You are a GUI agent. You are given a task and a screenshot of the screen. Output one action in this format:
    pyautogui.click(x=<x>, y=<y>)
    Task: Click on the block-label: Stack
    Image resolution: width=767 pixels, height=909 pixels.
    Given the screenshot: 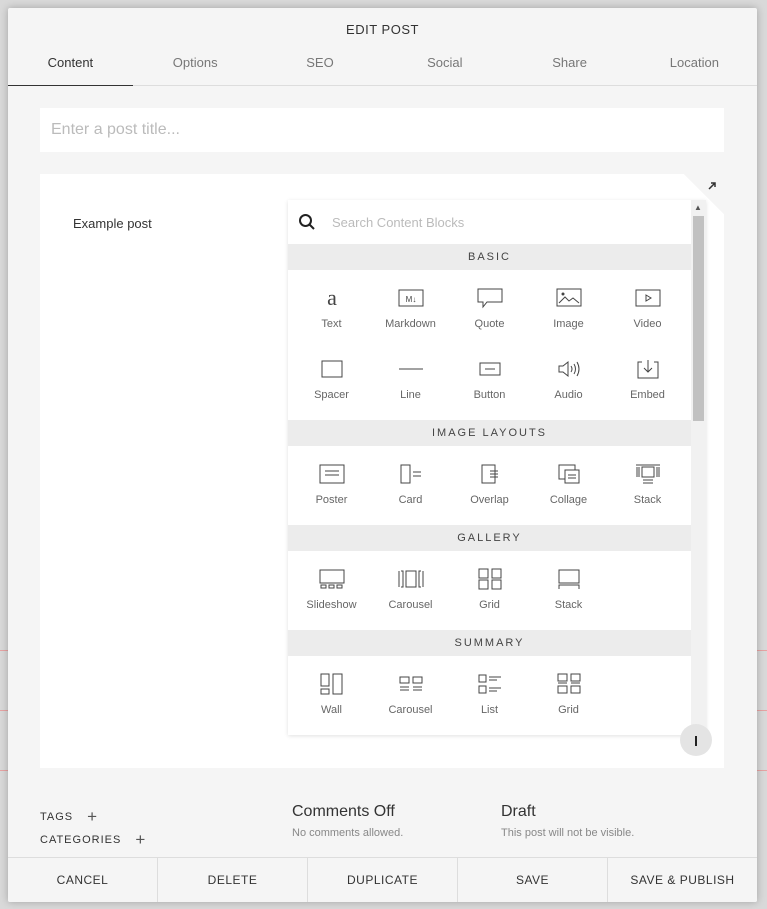 What is the action you would take?
    pyautogui.click(x=568, y=605)
    